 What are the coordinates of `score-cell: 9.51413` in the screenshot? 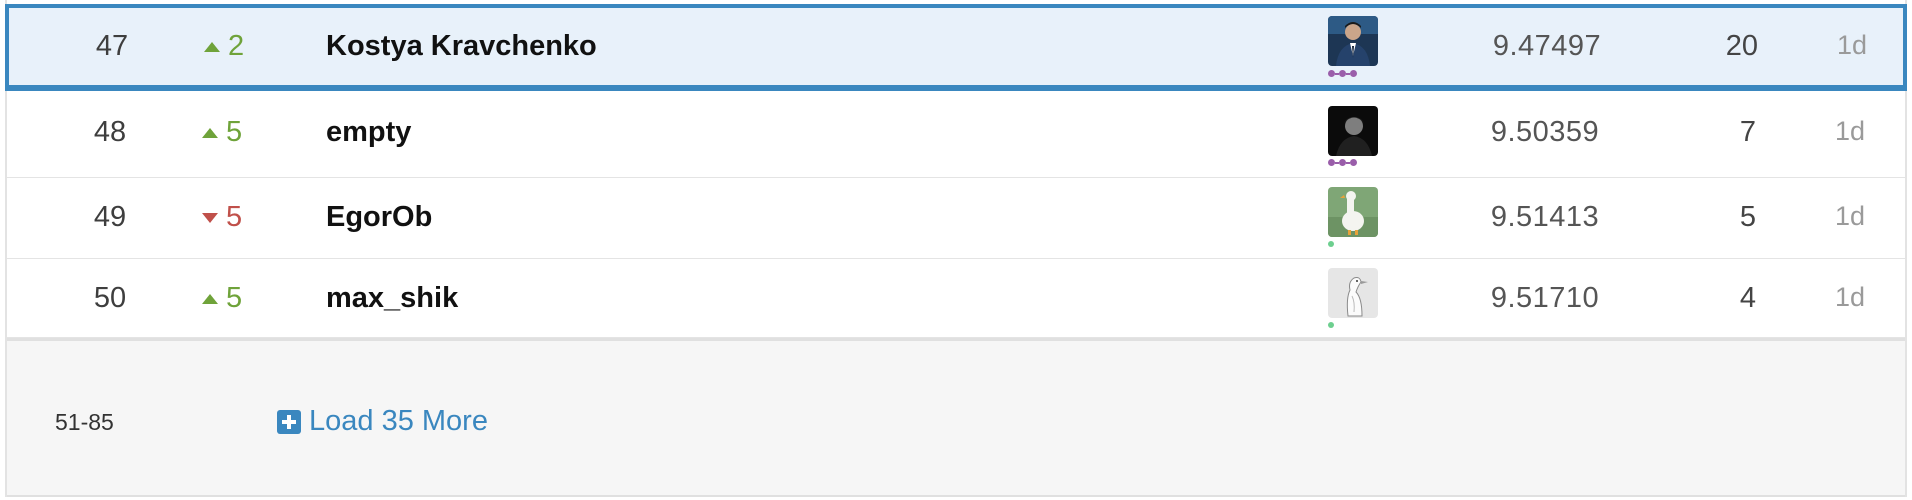 It's located at (1545, 217).